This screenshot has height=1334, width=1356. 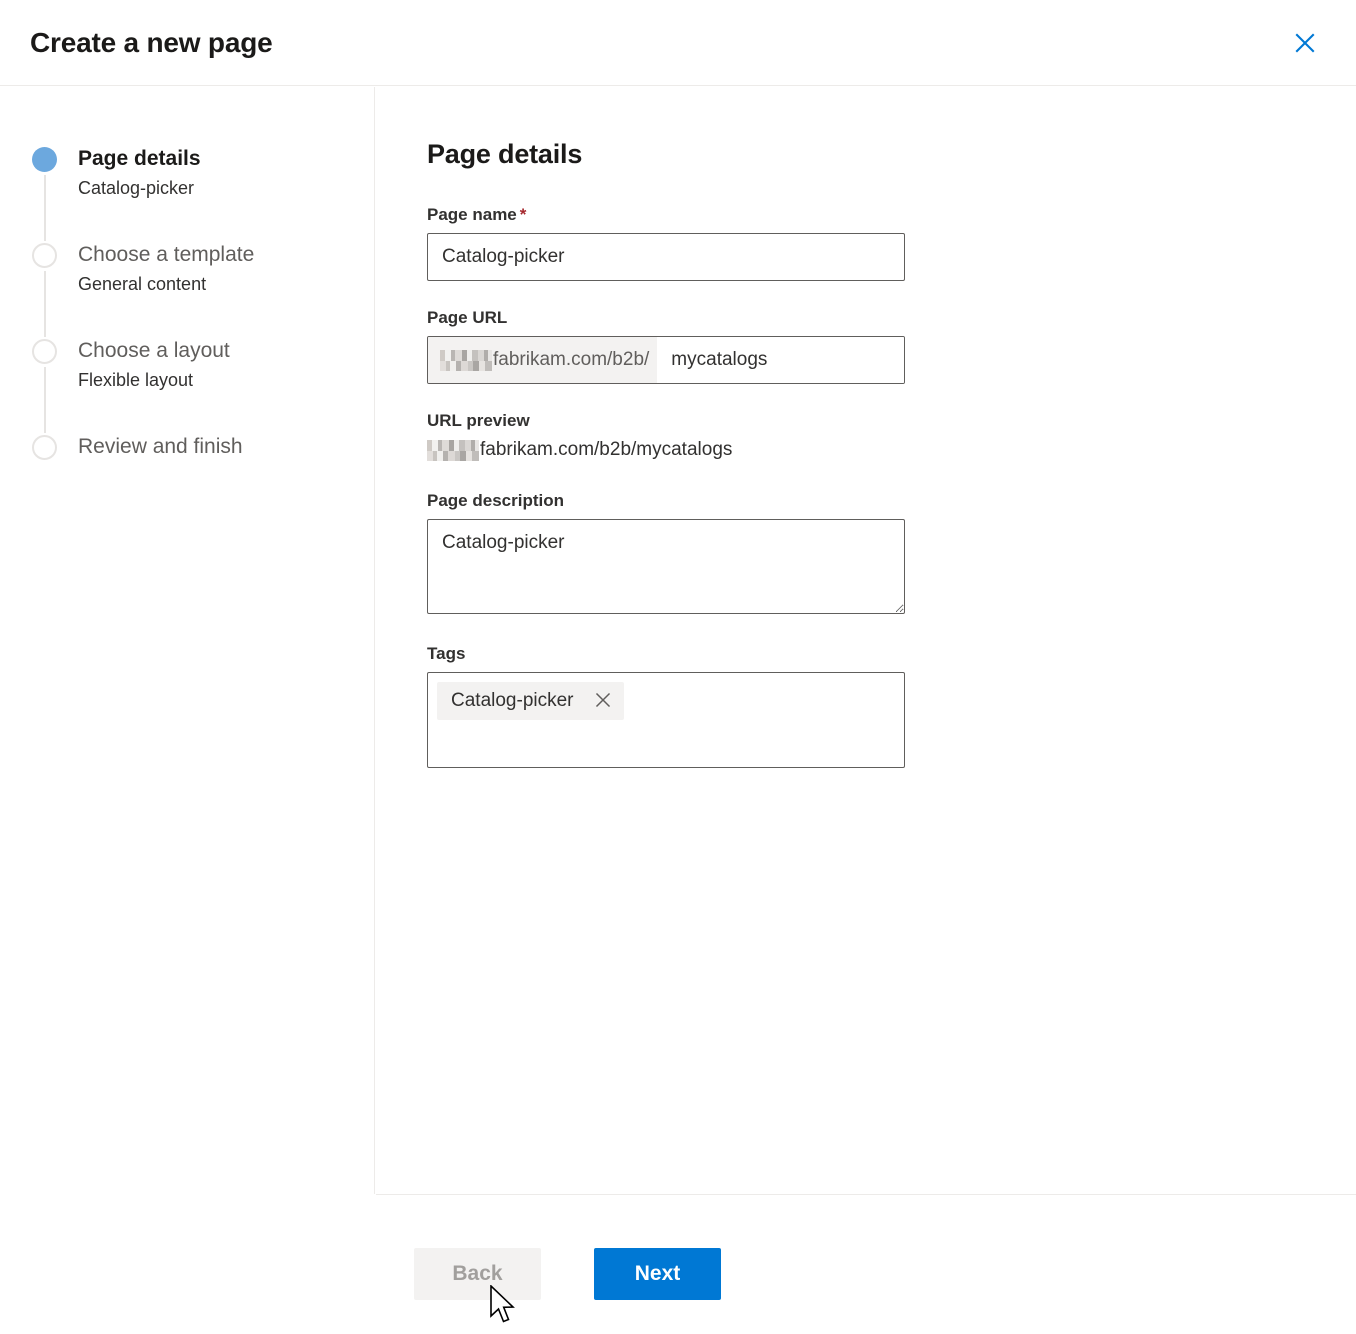 I want to click on sidebar-step-page-details: Page details Catalog-picker, so click(x=192, y=193).